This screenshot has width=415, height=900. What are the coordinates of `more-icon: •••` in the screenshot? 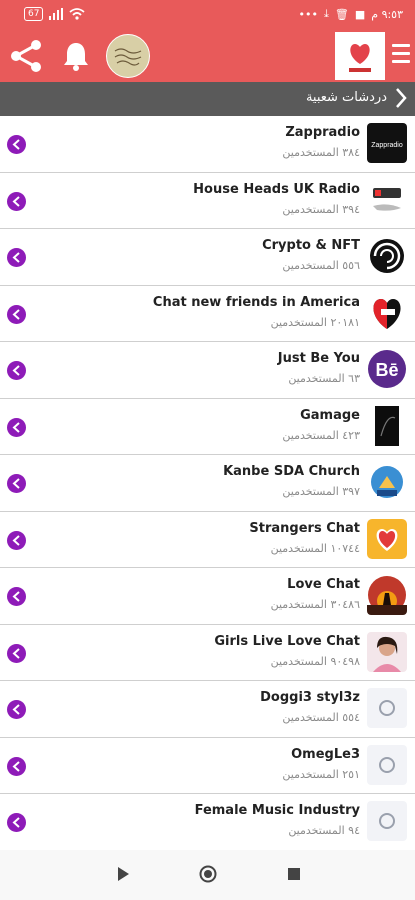 It's located at (308, 14).